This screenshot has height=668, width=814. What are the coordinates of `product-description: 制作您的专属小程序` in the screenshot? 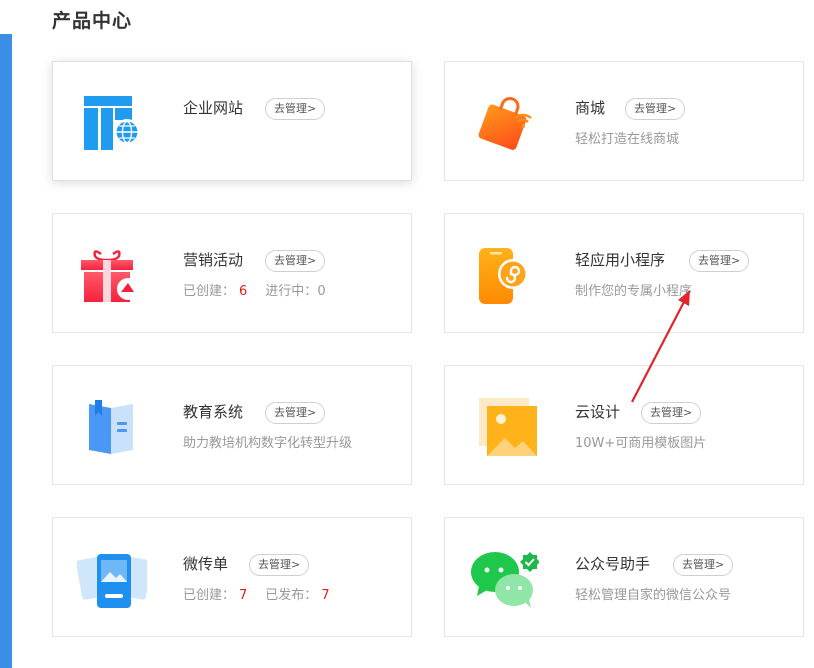 It's located at (634, 291).